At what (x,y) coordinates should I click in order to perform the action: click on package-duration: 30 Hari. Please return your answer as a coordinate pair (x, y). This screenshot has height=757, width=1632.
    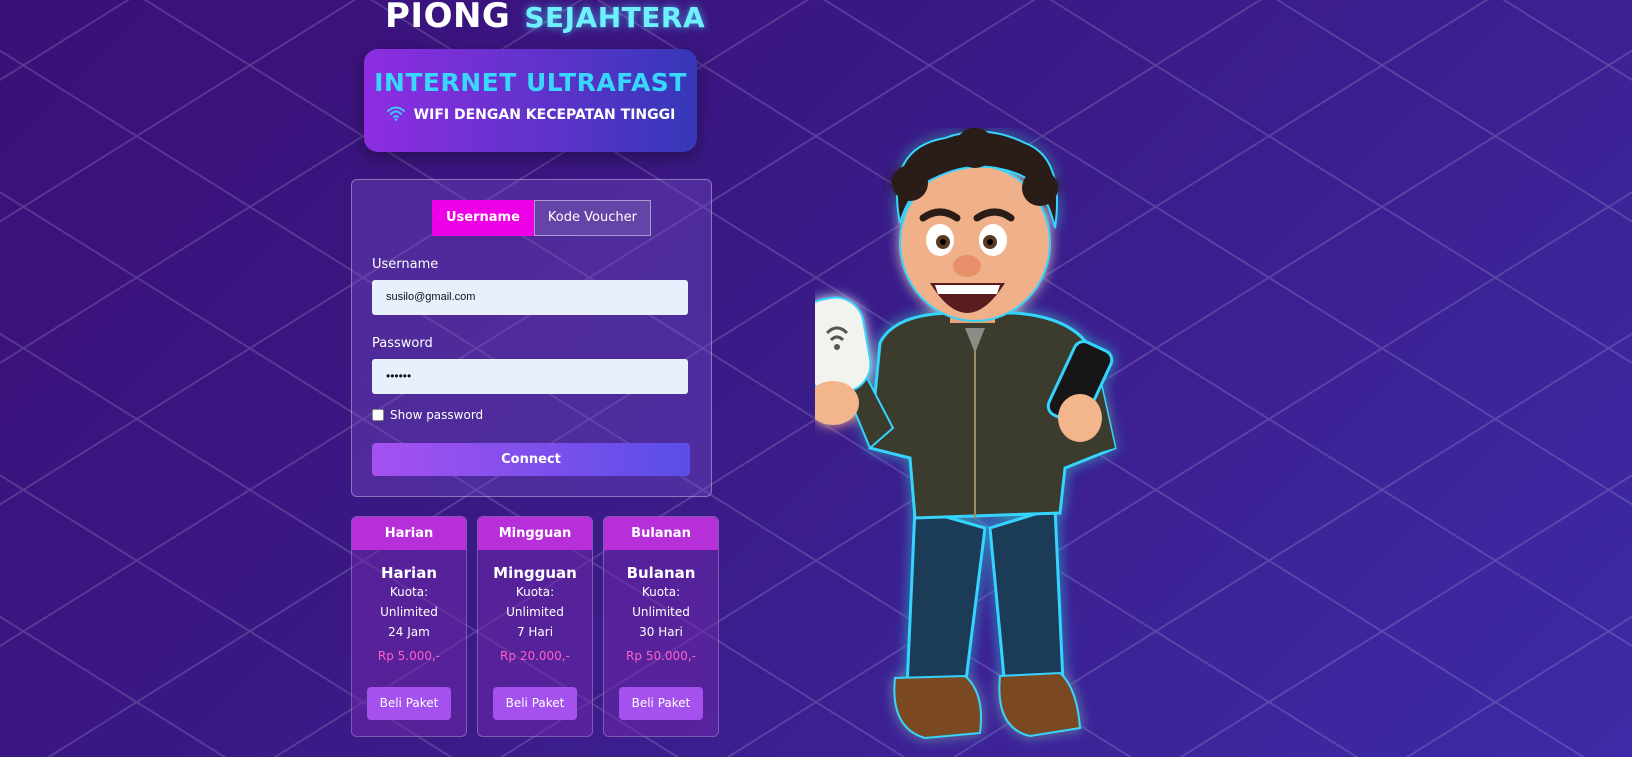
    Looking at the image, I should click on (661, 632).